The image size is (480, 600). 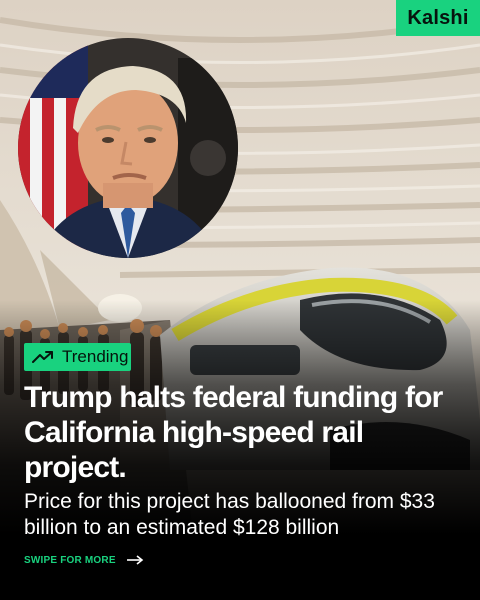 I want to click on swipe-label: SWIPE FOR MORE, so click(x=70, y=560).